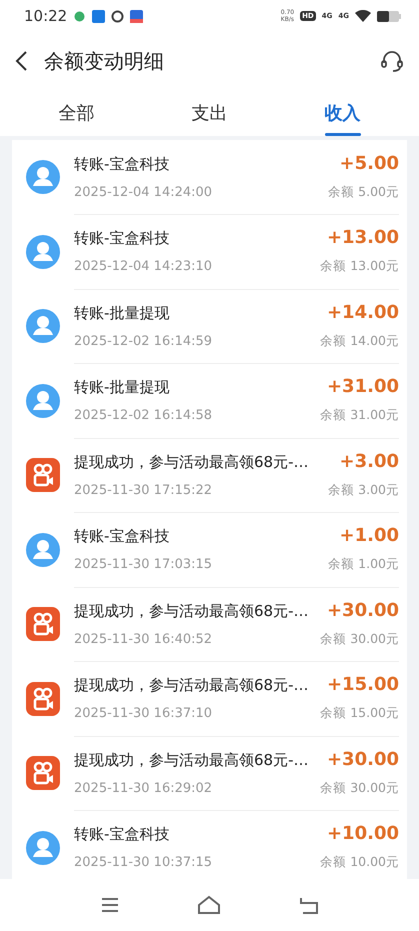 The height and width of the screenshot is (931, 419). Describe the element at coordinates (359, 341) in the screenshot. I see `balance-text: 余额 14.00元` at that location.